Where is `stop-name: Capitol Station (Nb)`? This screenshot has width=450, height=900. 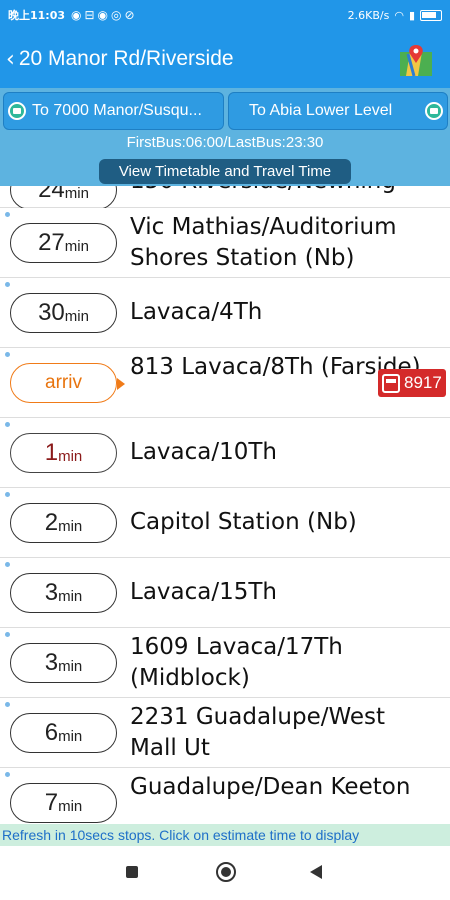 stop-name: Capitol Station (Nb) is located at coordinates (243, 522).